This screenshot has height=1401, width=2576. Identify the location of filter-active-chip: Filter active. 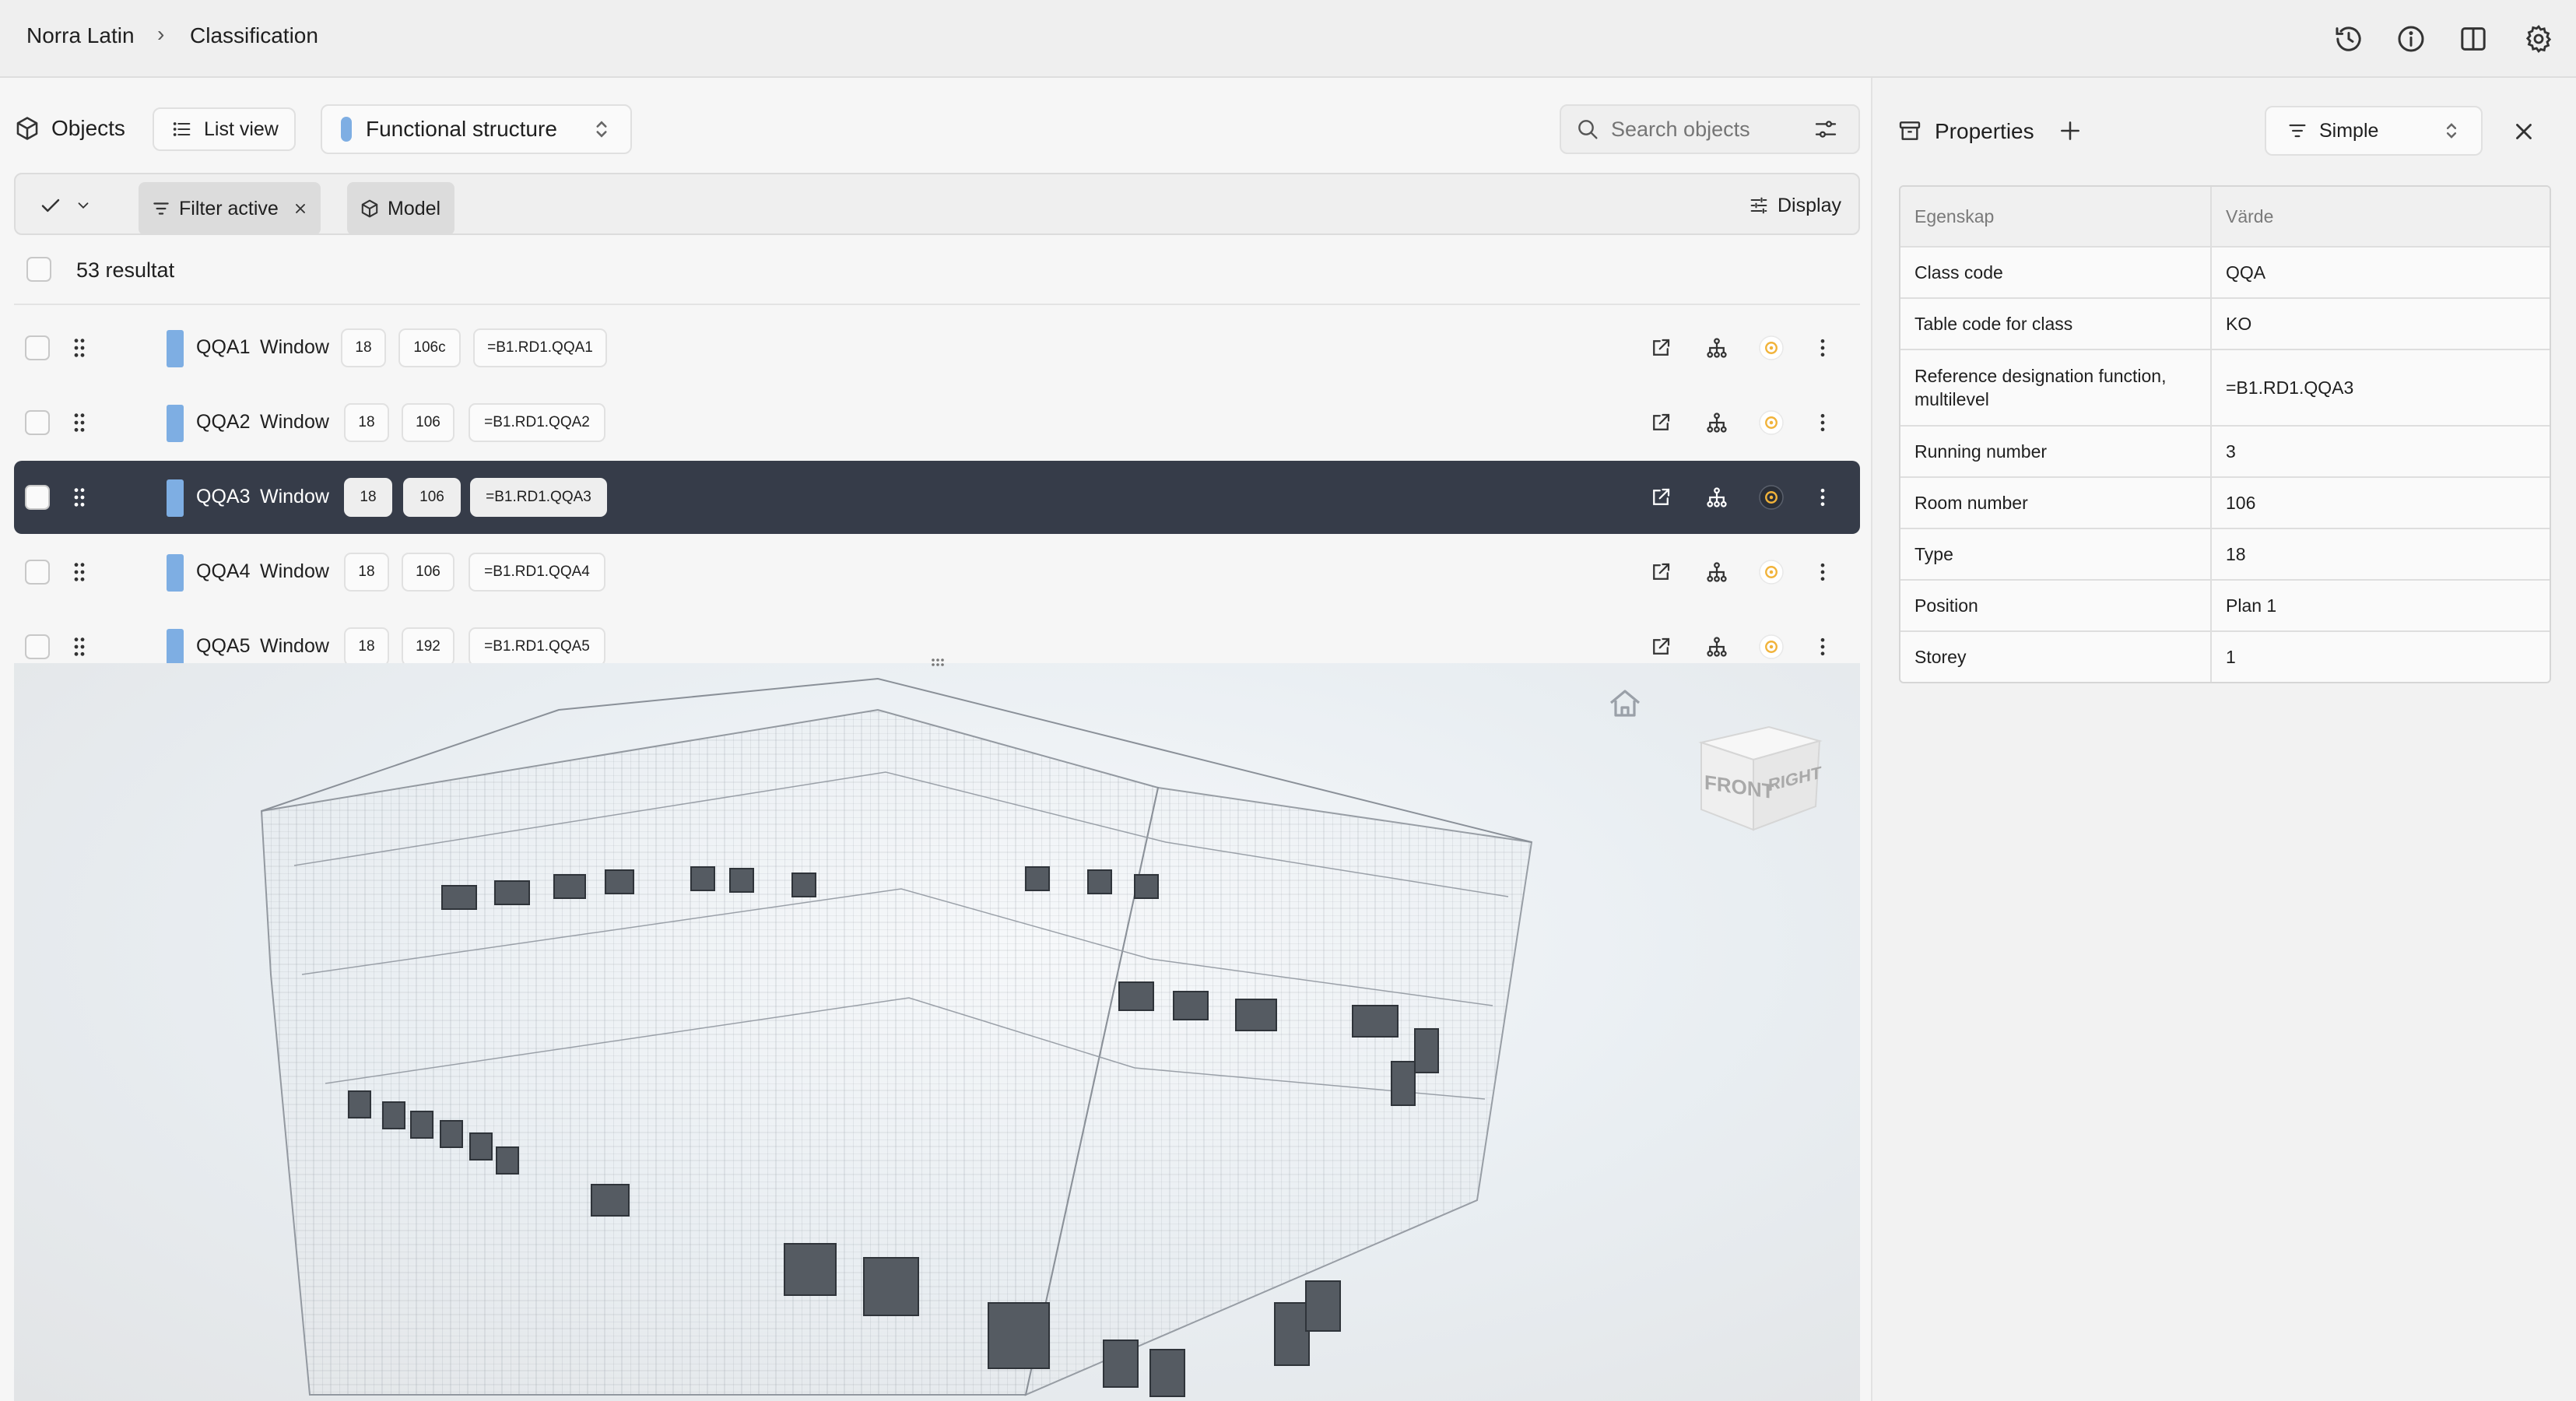
(230, 208).